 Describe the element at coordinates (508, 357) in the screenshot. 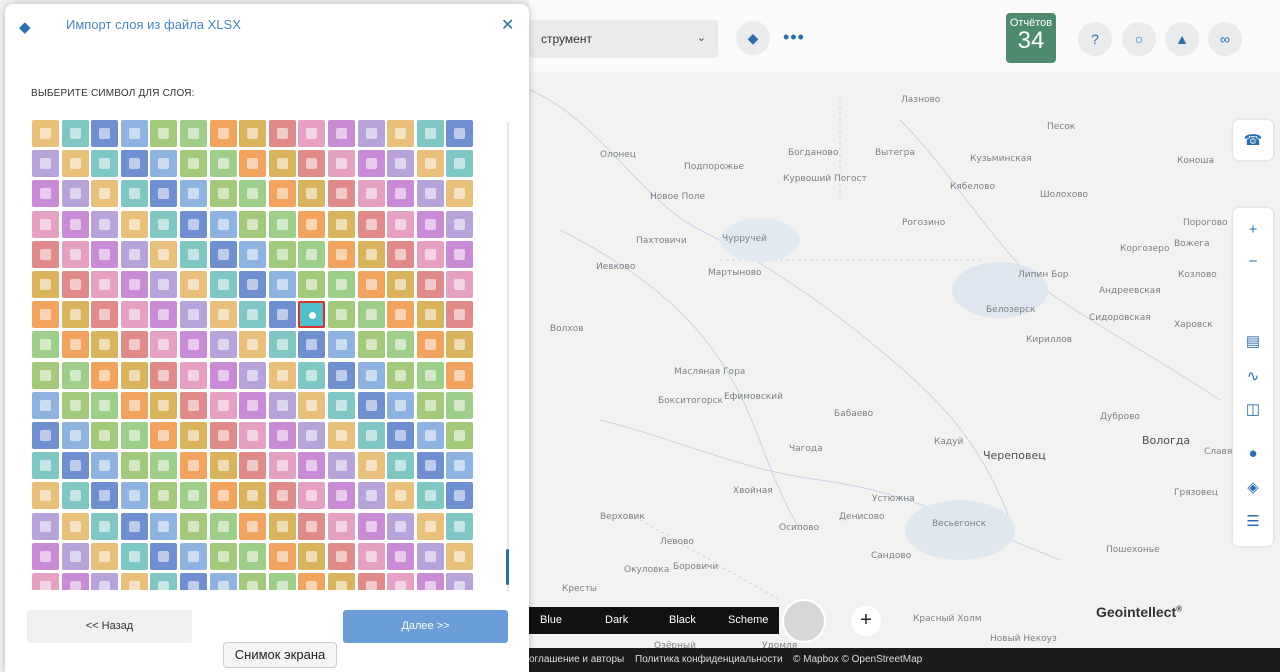

I see `scrollbar-track` at that location.